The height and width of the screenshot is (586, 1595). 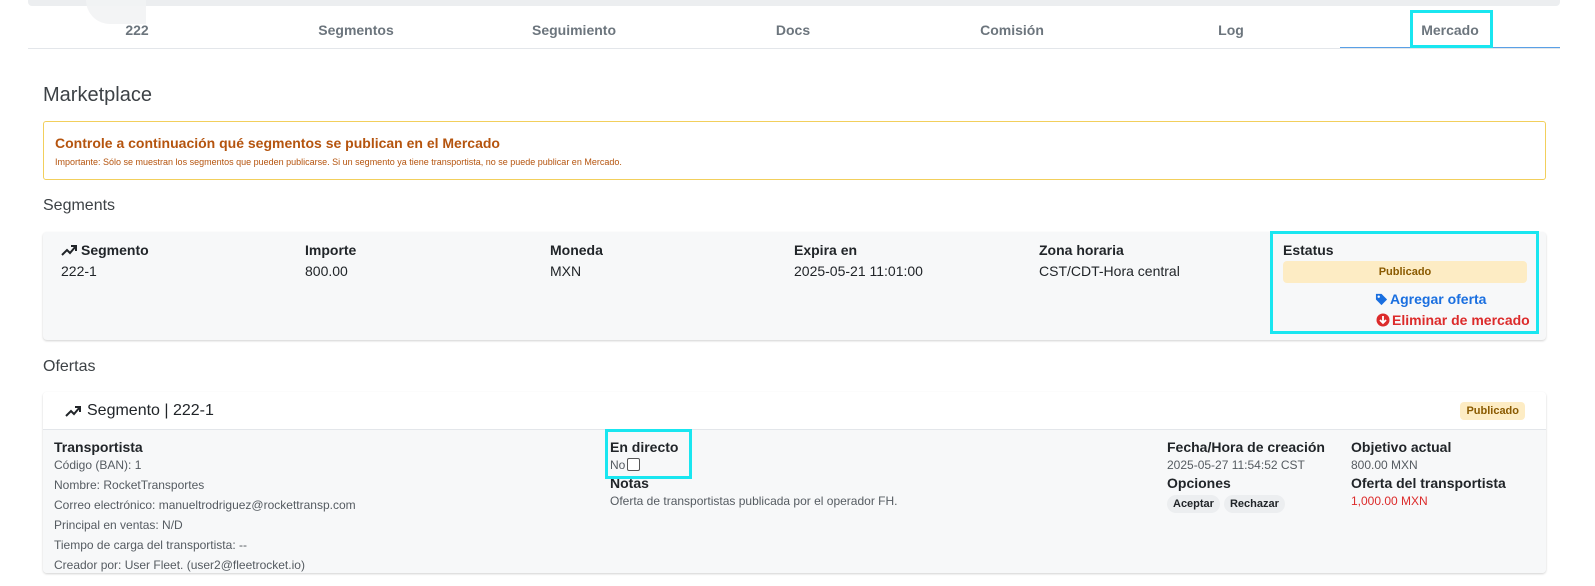 What do you see at coordinates (98, 465) in the screenshot?
I see `carrier-code: Código (BAN): 1` at bounding box center [98, 465].